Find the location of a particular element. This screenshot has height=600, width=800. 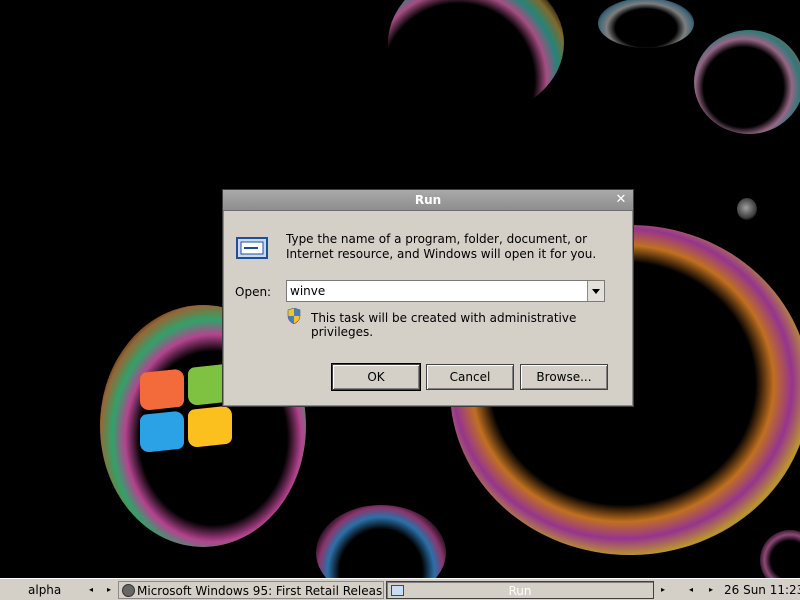

browser-icon is located at coordinates (128, 590).